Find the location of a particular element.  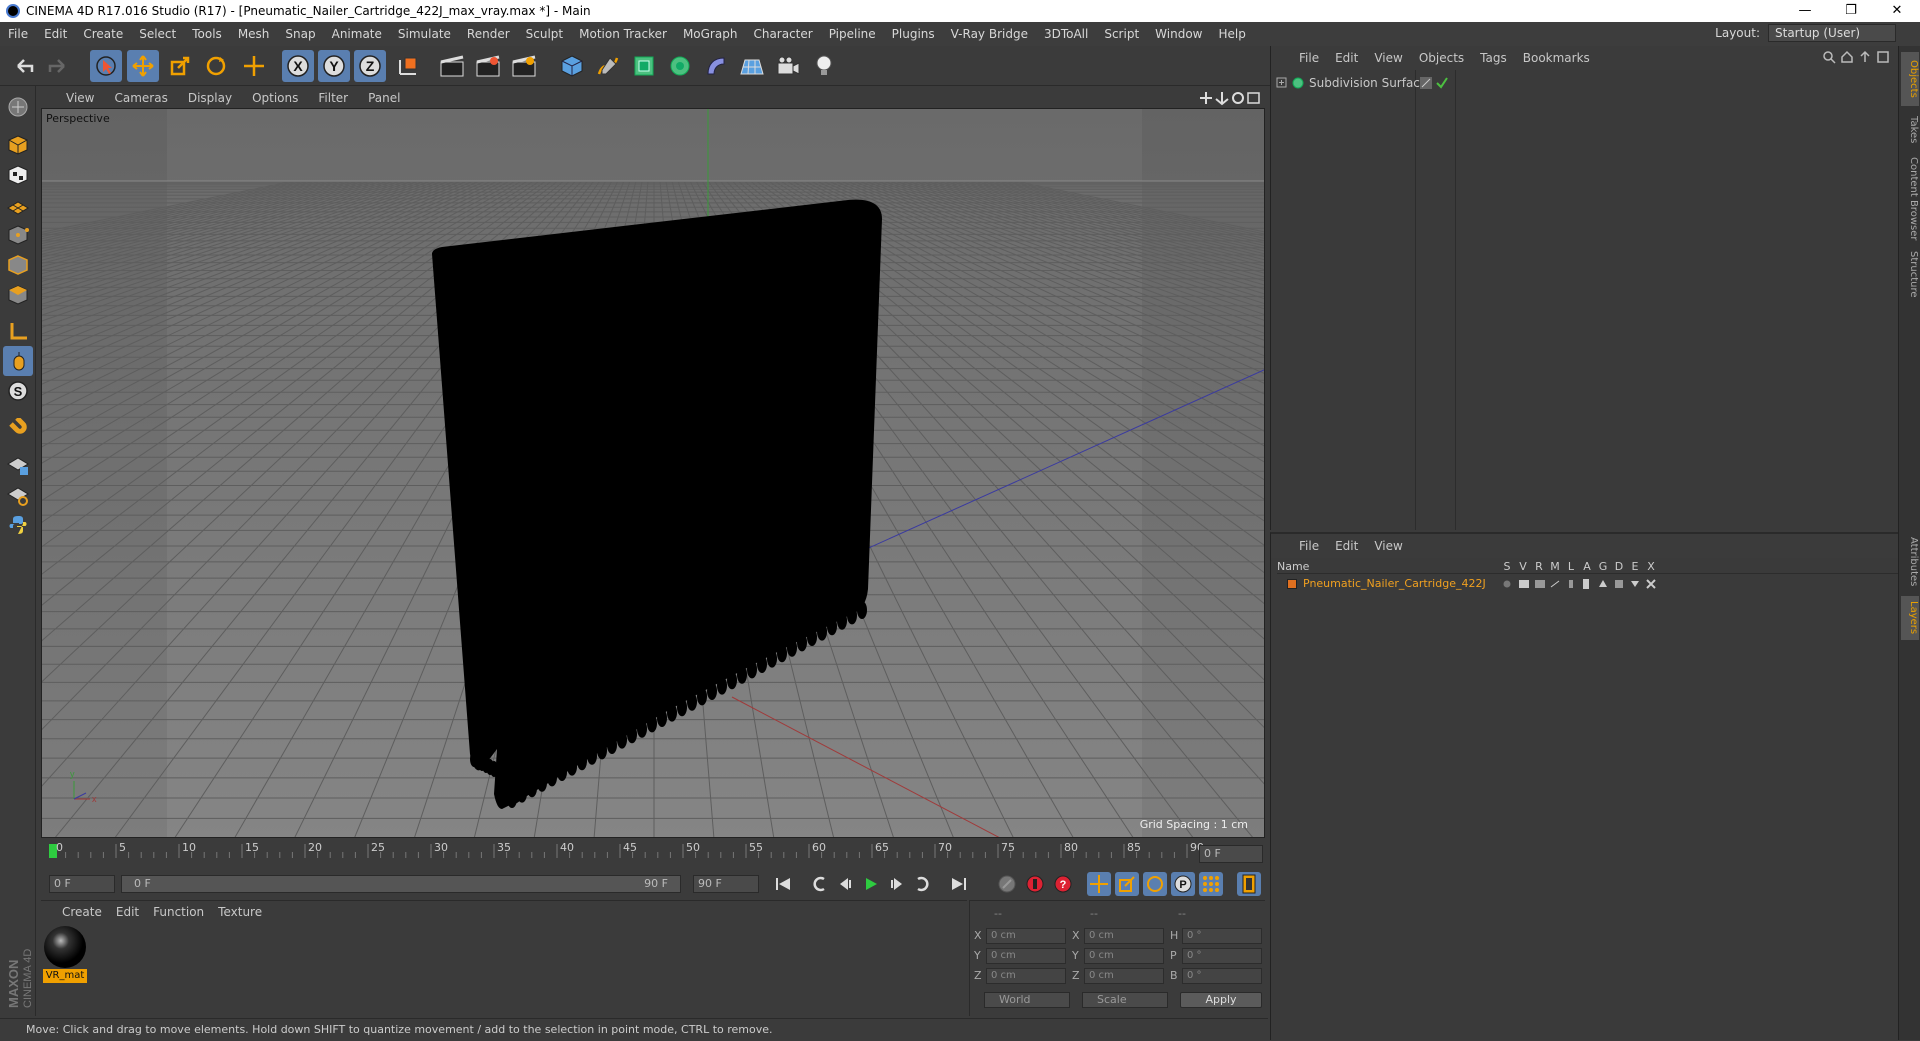

objects-menu-file: File is located at coordinates (1309, 58).